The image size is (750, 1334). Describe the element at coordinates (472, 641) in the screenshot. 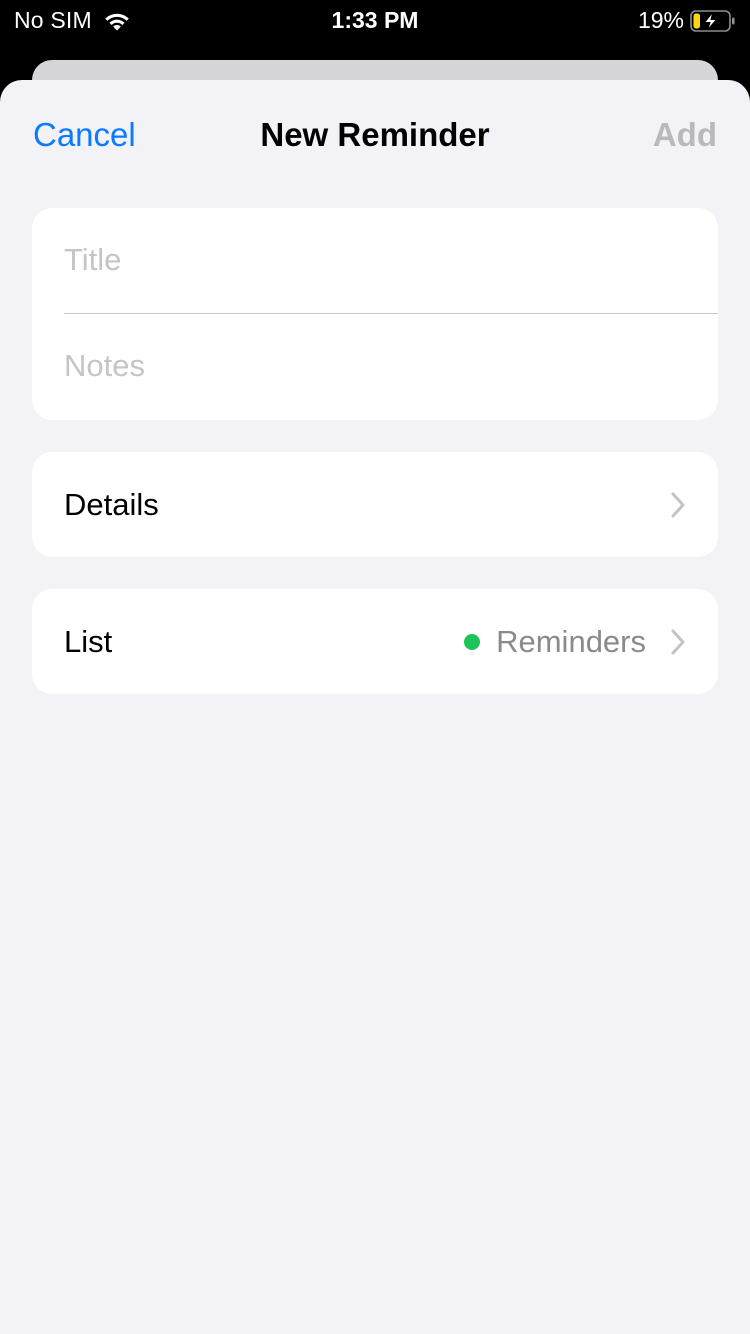

I see `list-color-dot` at that location.